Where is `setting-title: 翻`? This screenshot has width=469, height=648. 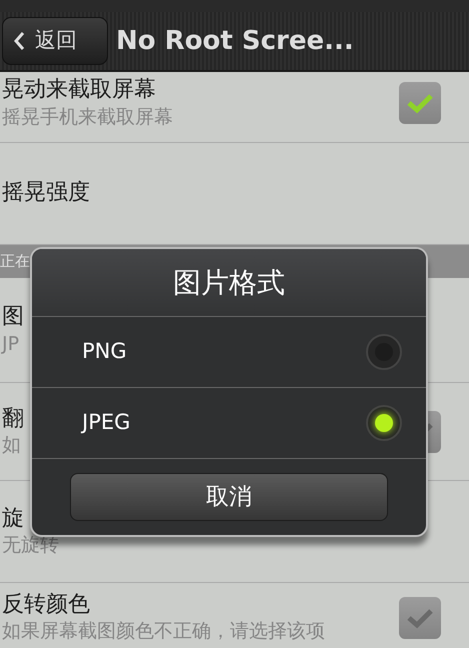
setting-title: 翻 is located at coordinates (13, 418).